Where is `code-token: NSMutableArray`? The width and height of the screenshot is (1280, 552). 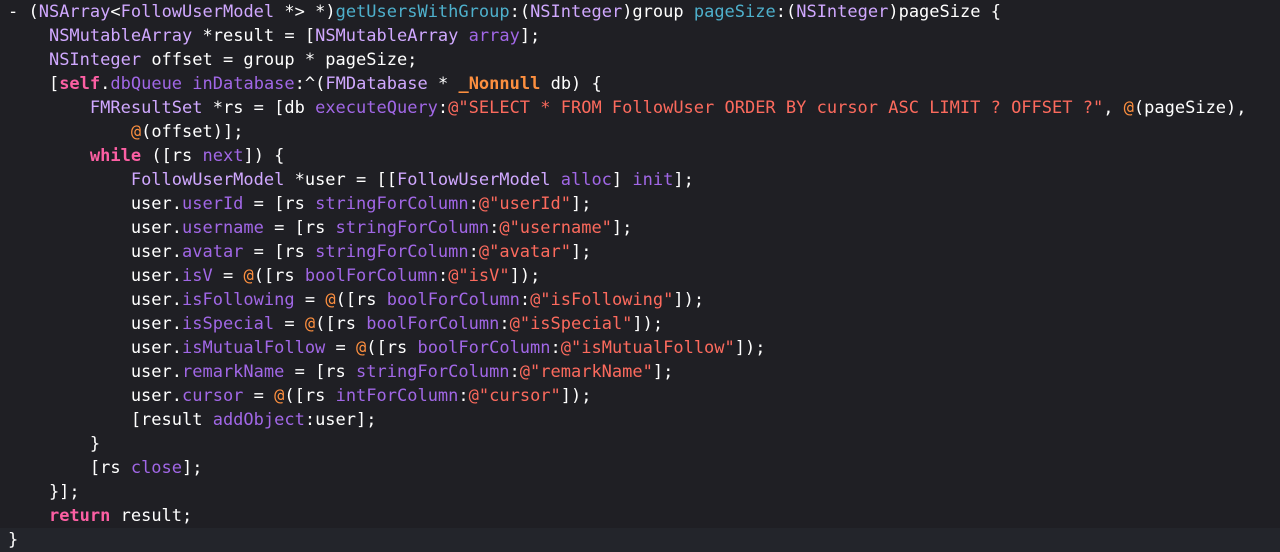 code-token: NSMutableArray is located at coordinates (120, 36).